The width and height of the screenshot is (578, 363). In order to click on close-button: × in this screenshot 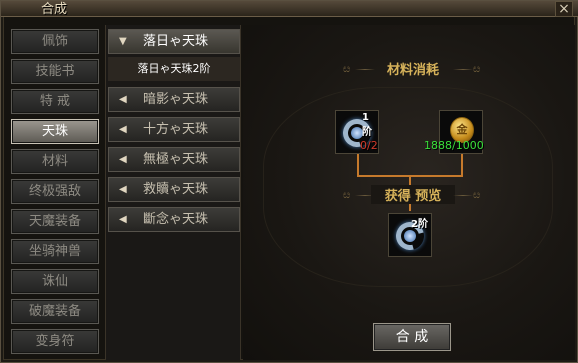, I will do `click(564, 9)`.